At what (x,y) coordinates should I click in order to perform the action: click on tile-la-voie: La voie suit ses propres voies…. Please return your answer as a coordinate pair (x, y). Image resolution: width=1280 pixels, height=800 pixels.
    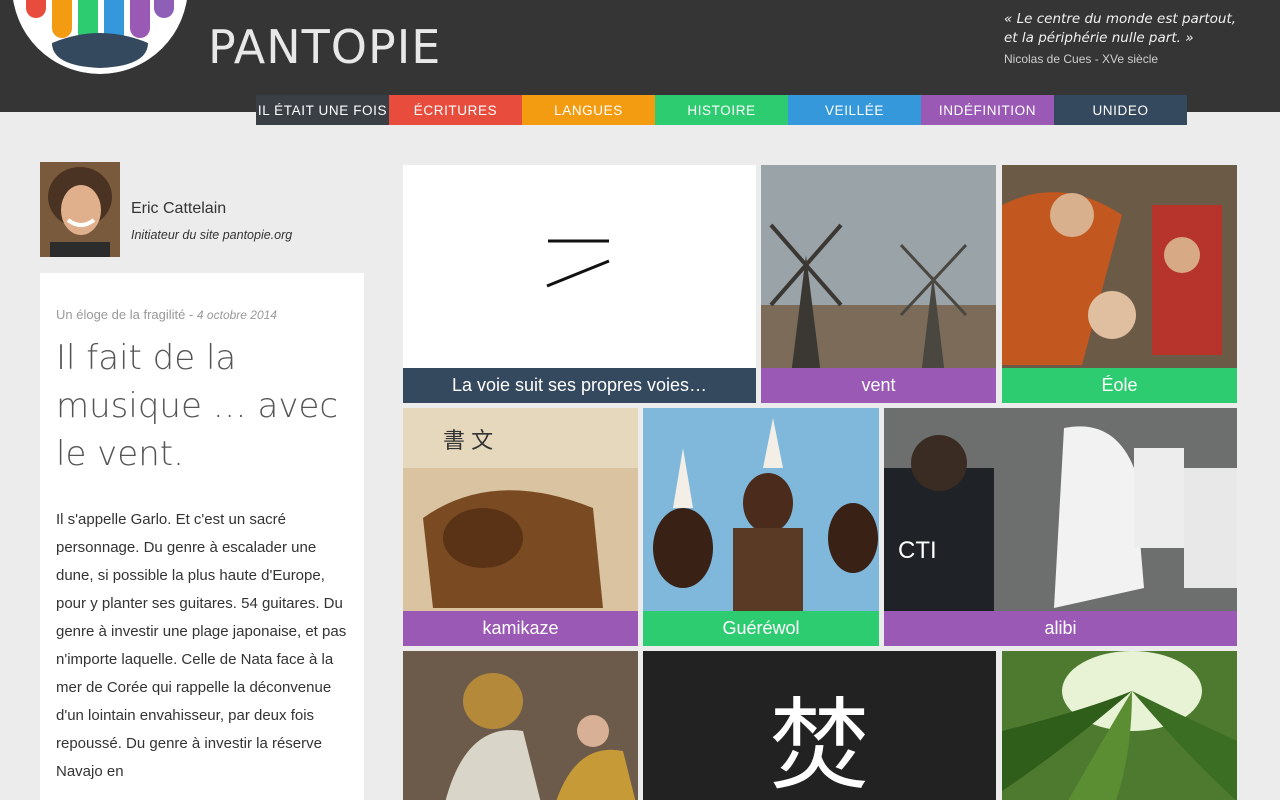
    Looking at the image, I should click on (579, 284).